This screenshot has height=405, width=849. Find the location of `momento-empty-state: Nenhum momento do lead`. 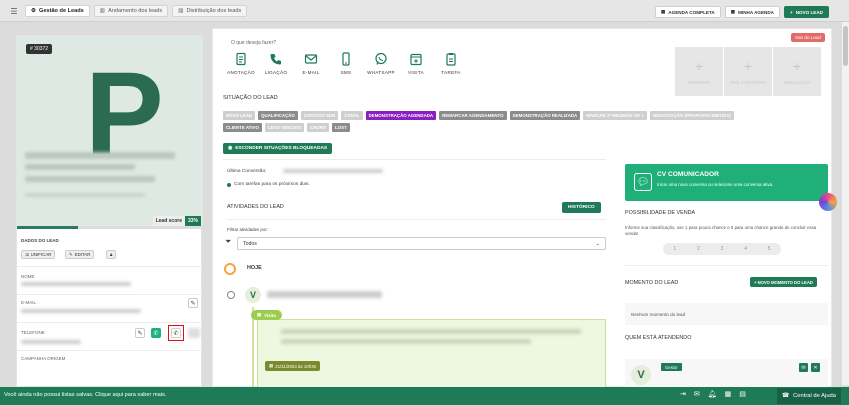

momento-empty-state: Nenhum momento do lead is located at coordinates (726, 314).